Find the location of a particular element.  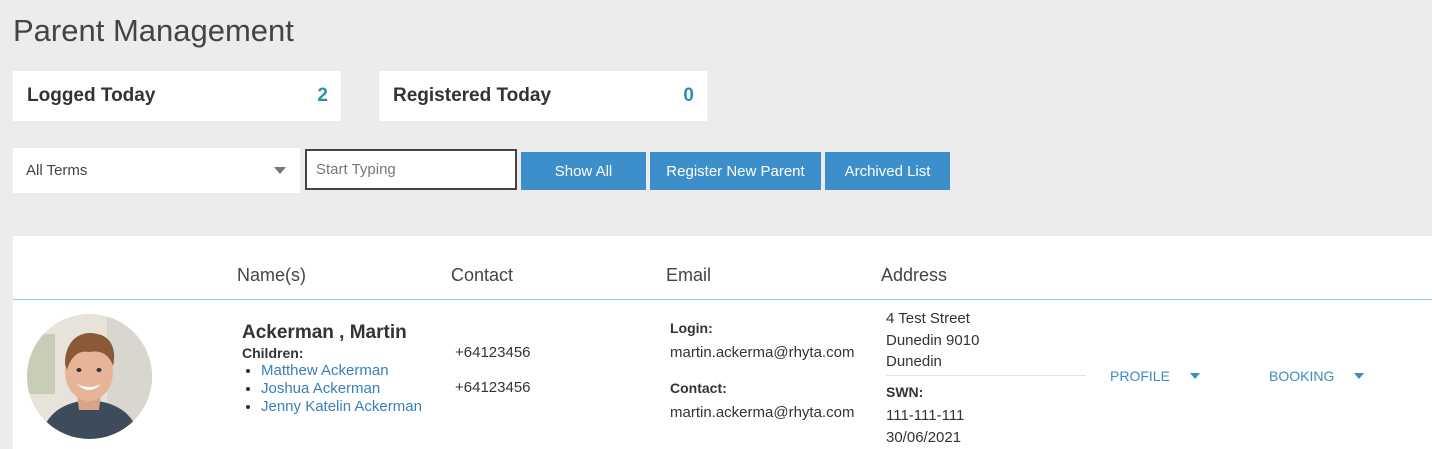

profile-dropdown-label: PROFILE is located at coordinates (1140, 376).